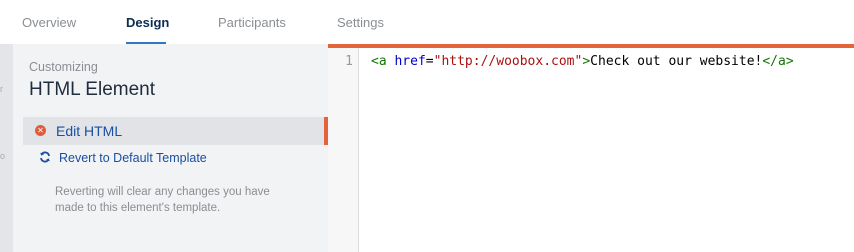  Describe the element at coordinates (89, 131) in the screenshot. I see `edit-html-label: Edit HTML` at that location.